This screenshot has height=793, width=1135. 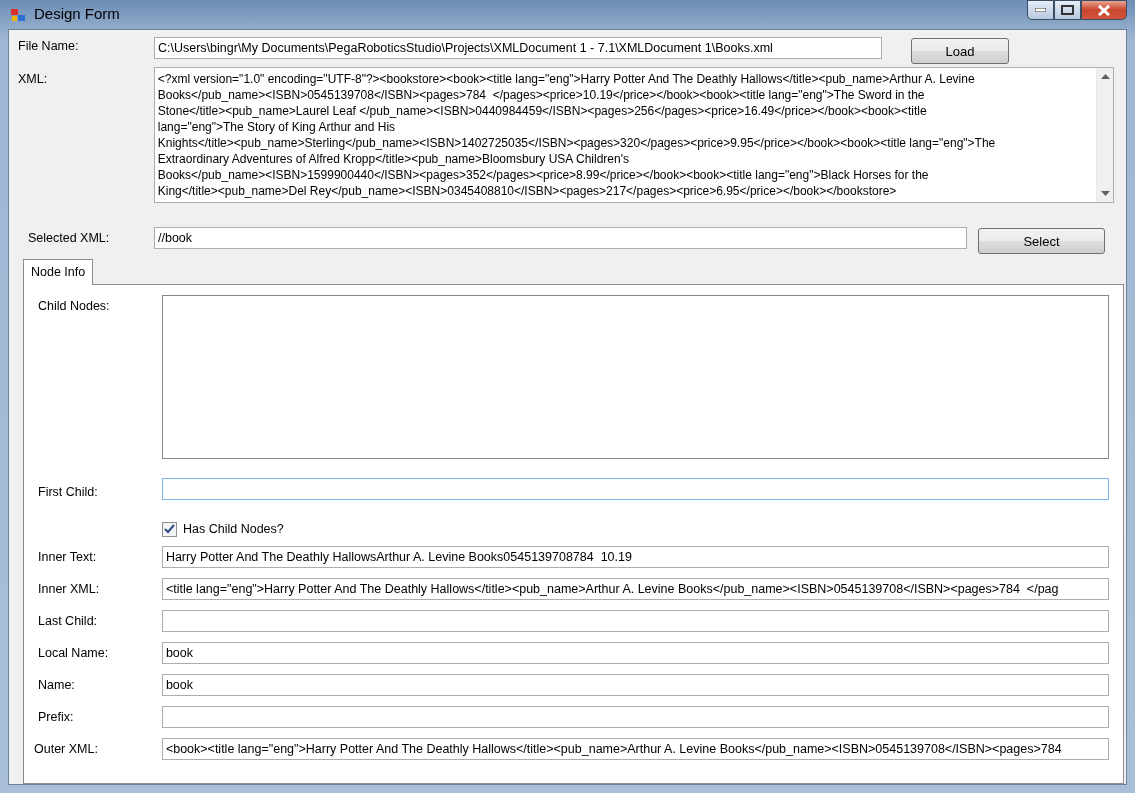 What do you see at coordinates (68, 621) in the screenshot?
I see `field-label: Last Child:` at bounding box center [68, 621].